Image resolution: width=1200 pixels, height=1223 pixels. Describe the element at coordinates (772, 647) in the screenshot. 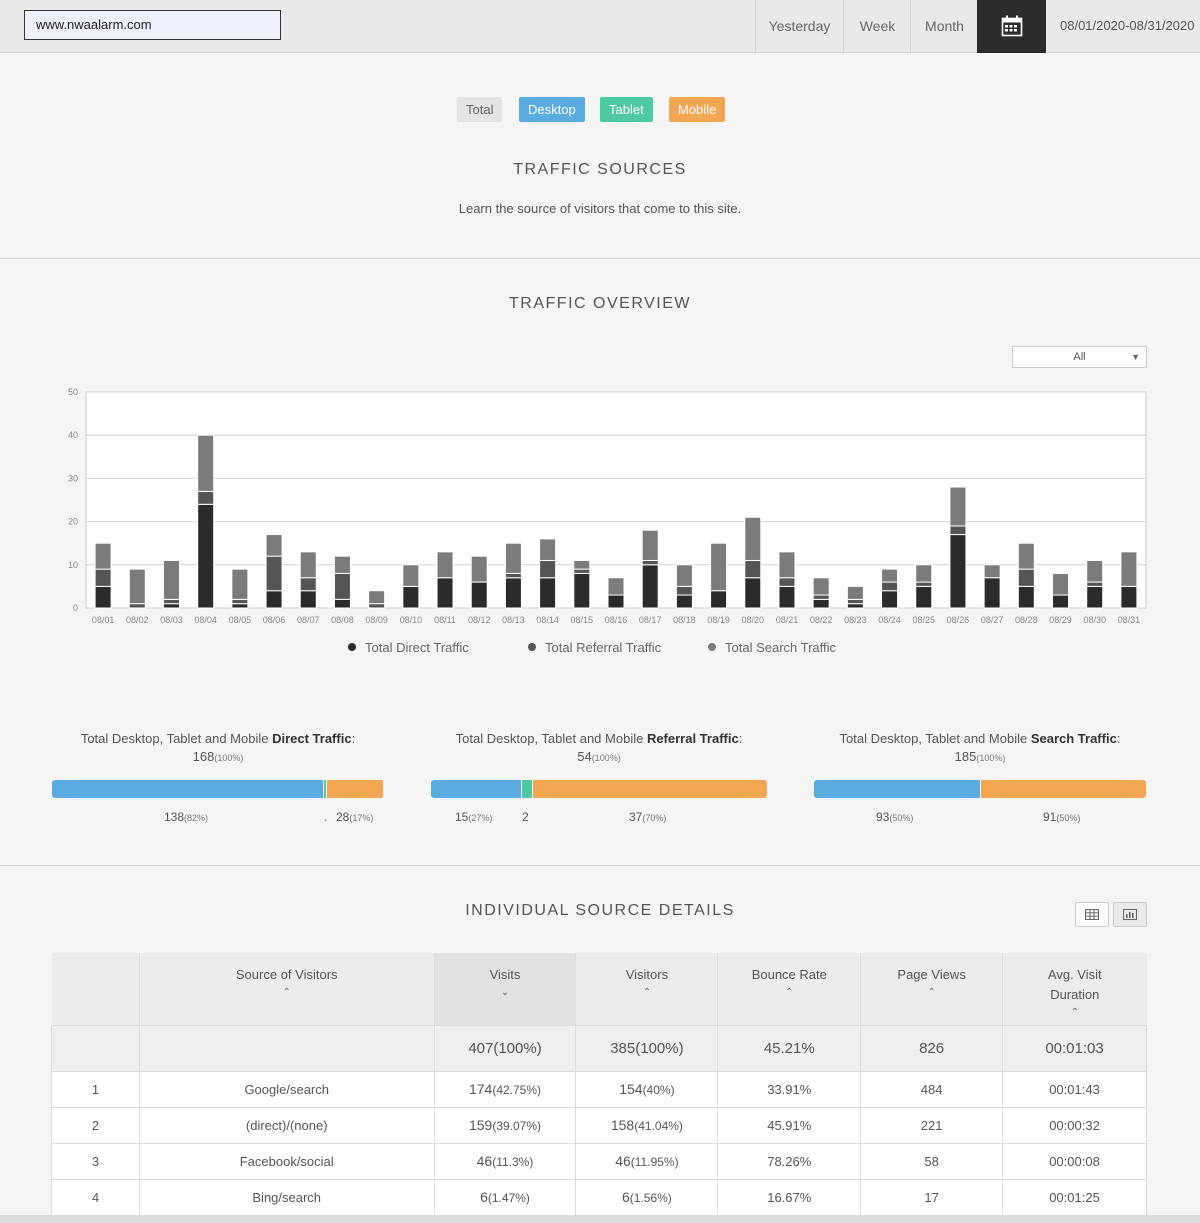

I see `legend-search: Total Search Traffic` at that location.